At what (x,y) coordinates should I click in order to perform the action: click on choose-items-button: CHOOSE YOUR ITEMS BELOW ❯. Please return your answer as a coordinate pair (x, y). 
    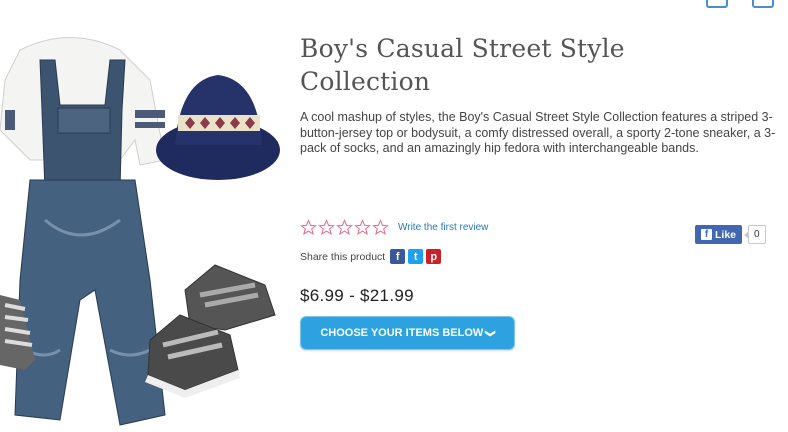
    Looking at the image, I should click on (407, 333).